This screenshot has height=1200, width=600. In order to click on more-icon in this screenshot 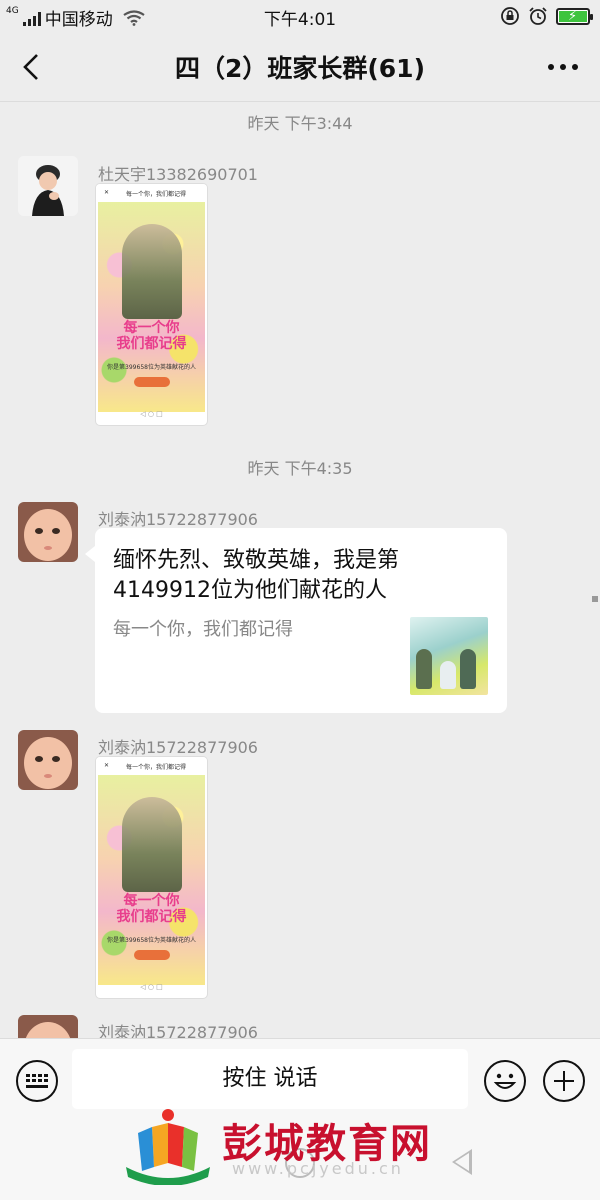, I will do `click(563, 67)`.